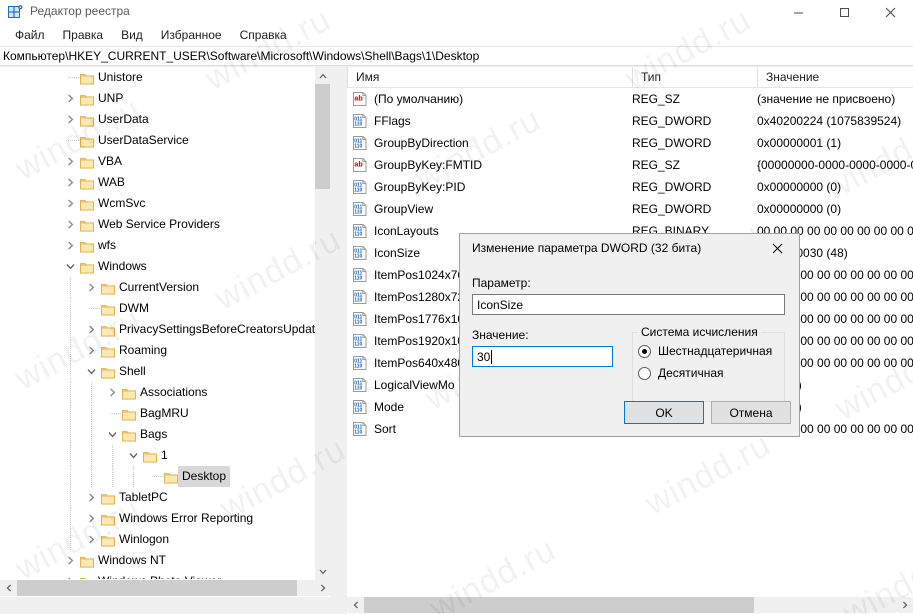 The image size is (913, 614). What do you see at coordinates (263, 35) in the screenshot?
I see `menu-item-4: Справка` at bounding box center [263, 35].